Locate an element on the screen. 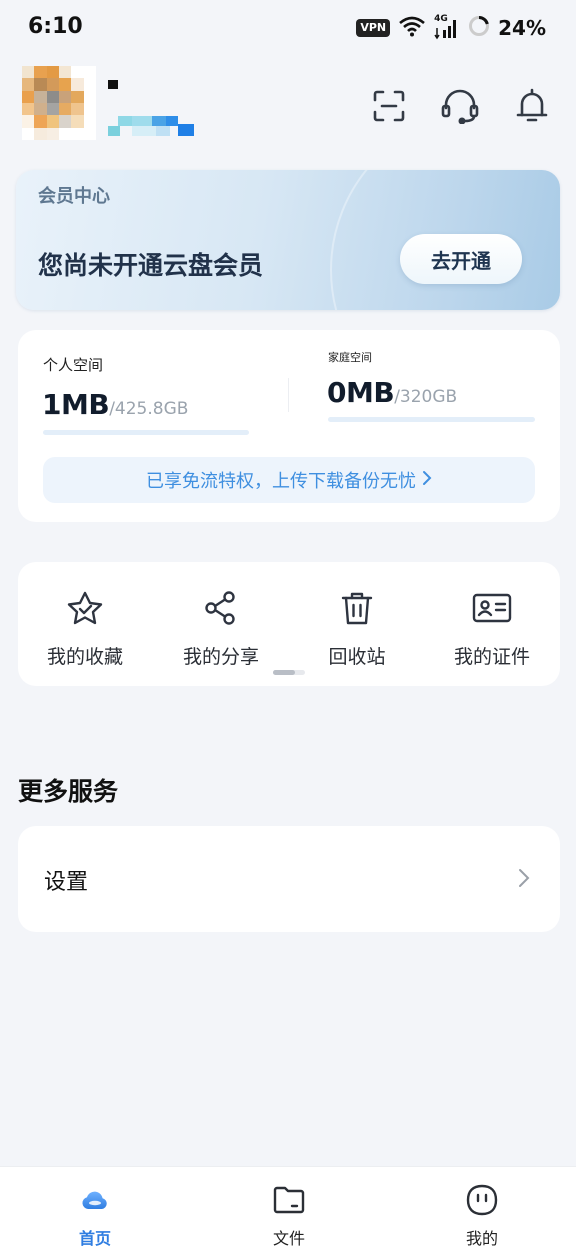 The image size is (576, 1252). cellular-signal-icon: 4G is located at coordinates (447, 27).